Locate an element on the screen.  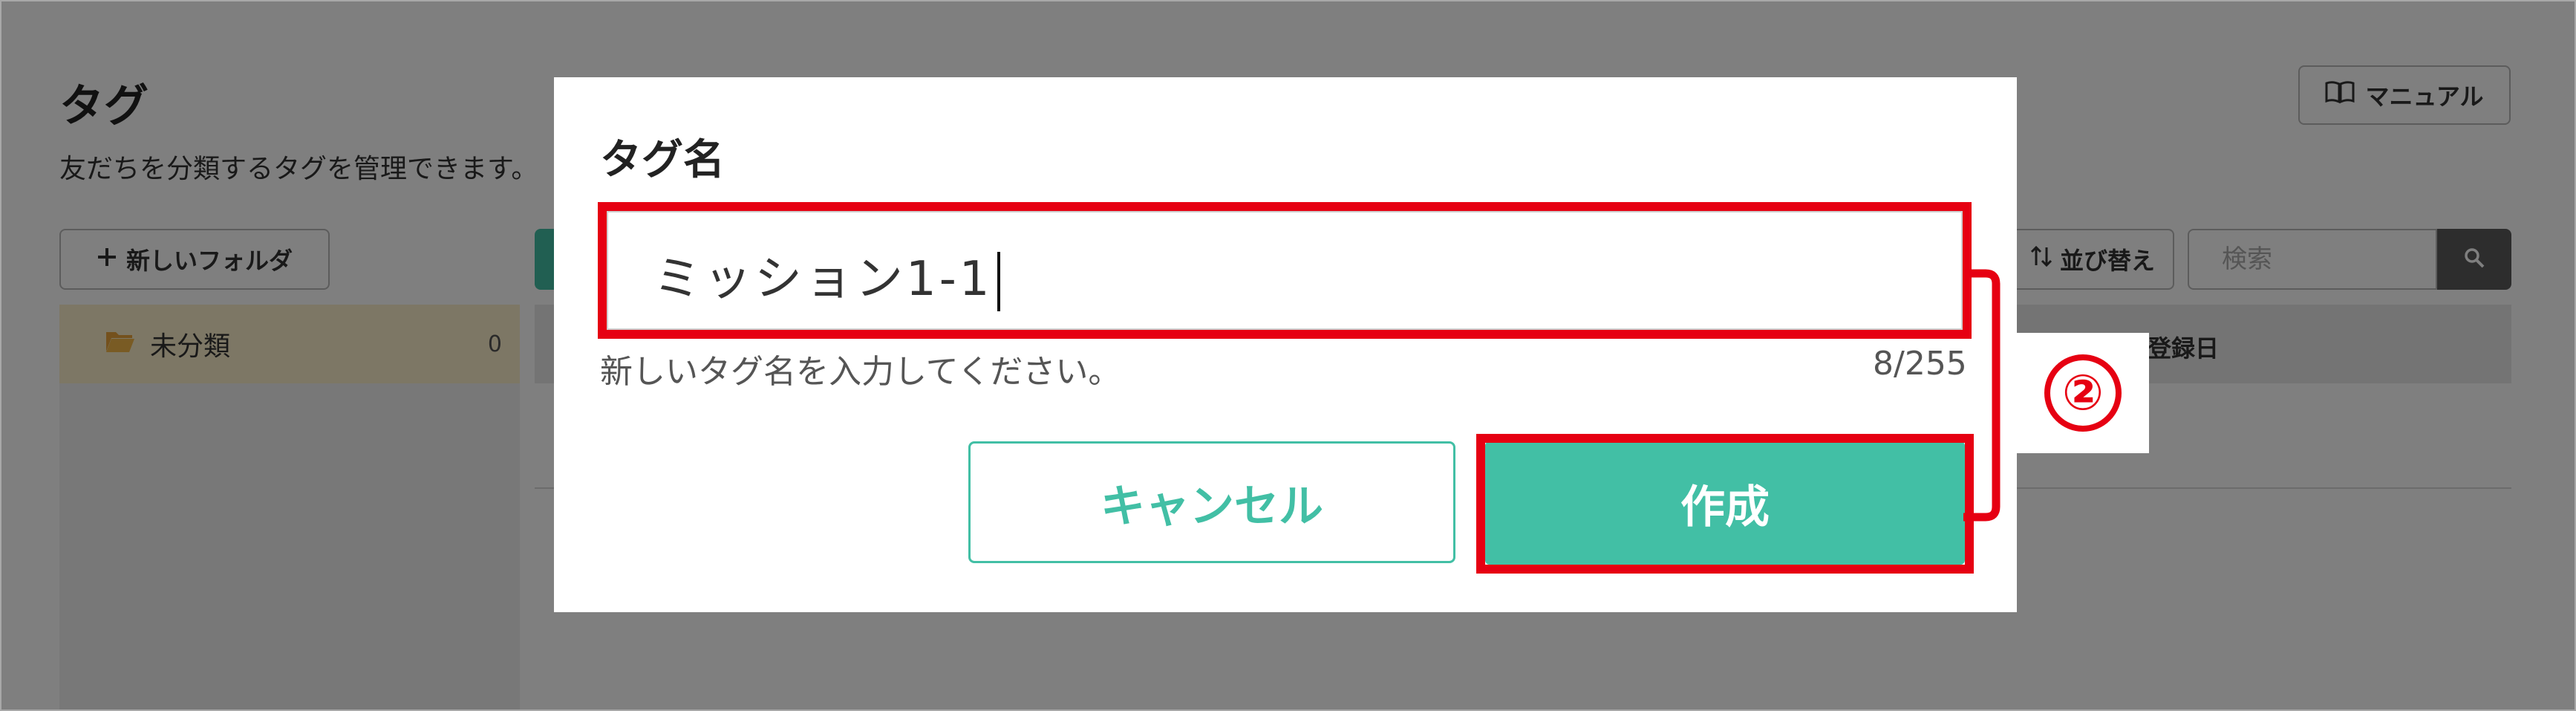
highlight-tag-name-input is located at coordinates (1285, 270).